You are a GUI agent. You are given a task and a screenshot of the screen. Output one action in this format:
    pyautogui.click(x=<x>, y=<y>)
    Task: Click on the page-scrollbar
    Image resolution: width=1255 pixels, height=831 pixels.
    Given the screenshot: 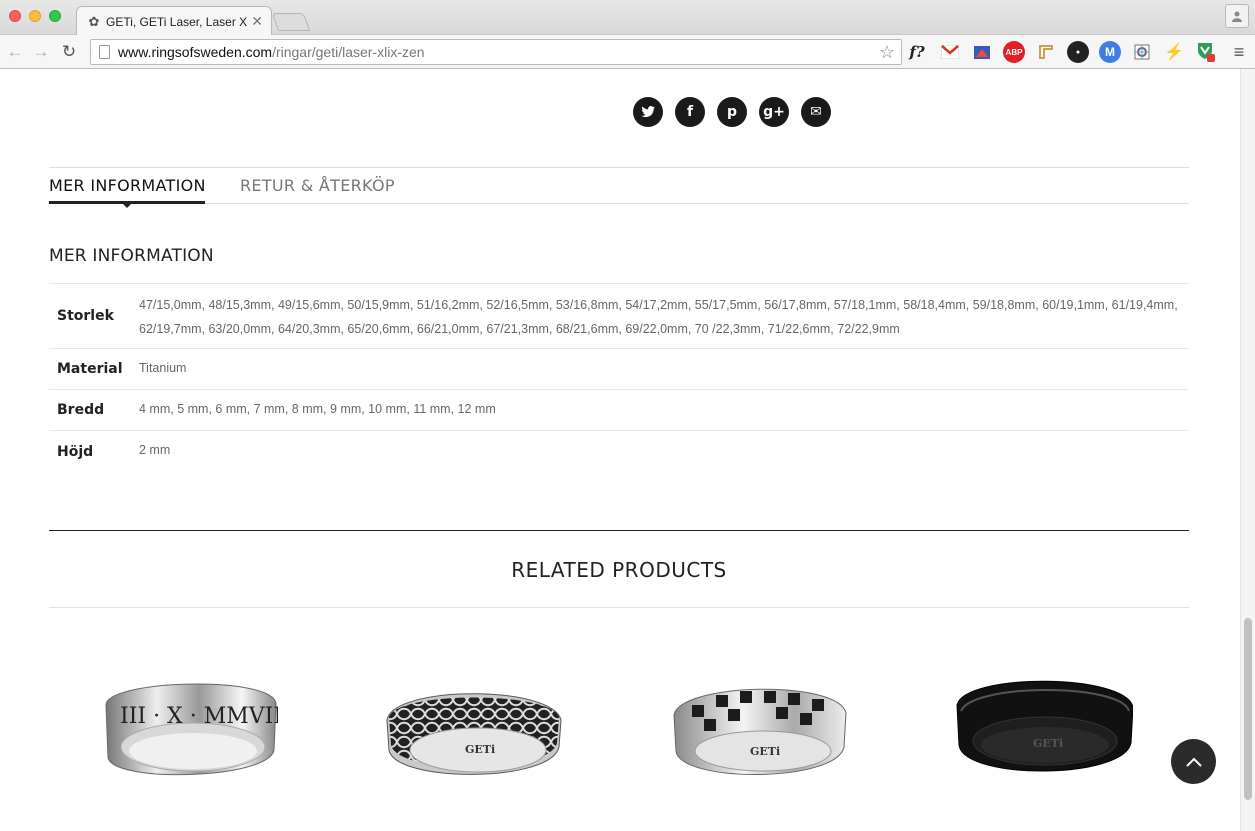 What is the action you would take?
    pyautogui.click(x=1247, y=450)
    